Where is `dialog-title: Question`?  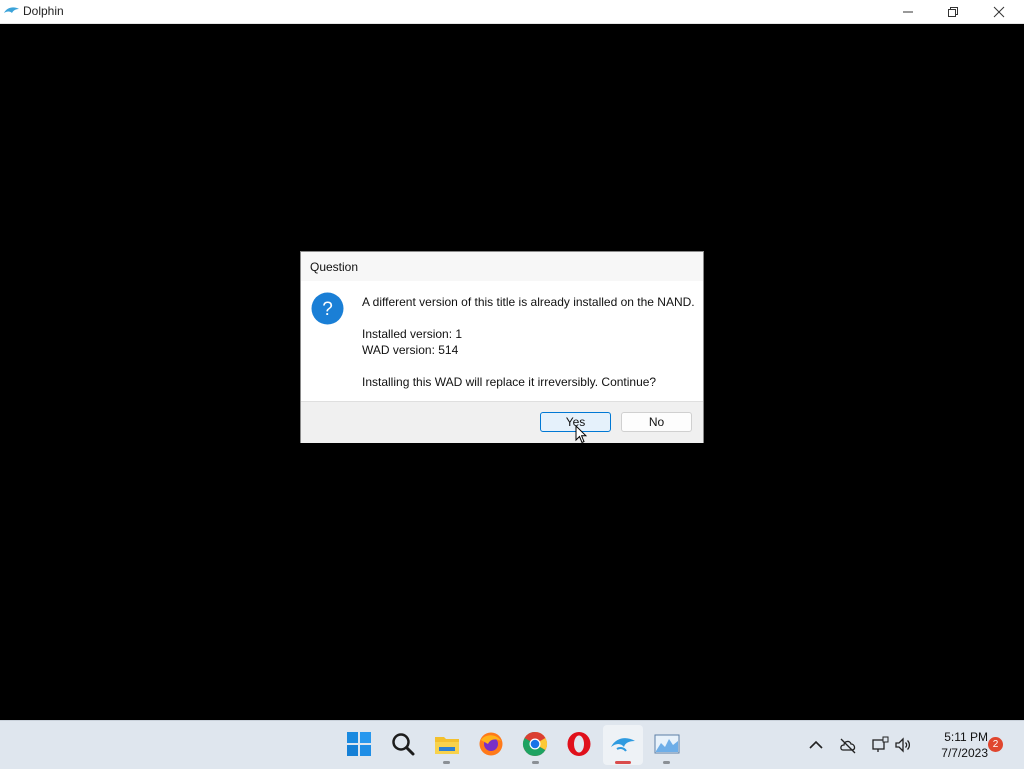
dialog-title: Question is located at coordinates (334, 267).